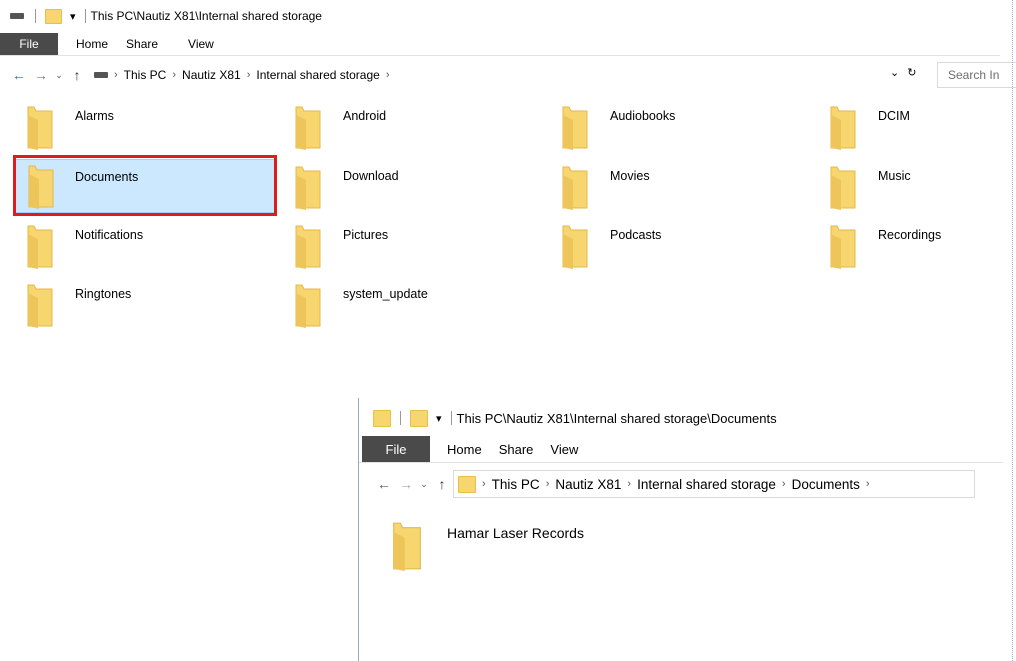 Image resolution: width=1016 pixels, height=661 pixels. What do you see at coordinates (894, 176) in the screenshot?
I see `folder-label: Music` at bounding box center [894, 176].